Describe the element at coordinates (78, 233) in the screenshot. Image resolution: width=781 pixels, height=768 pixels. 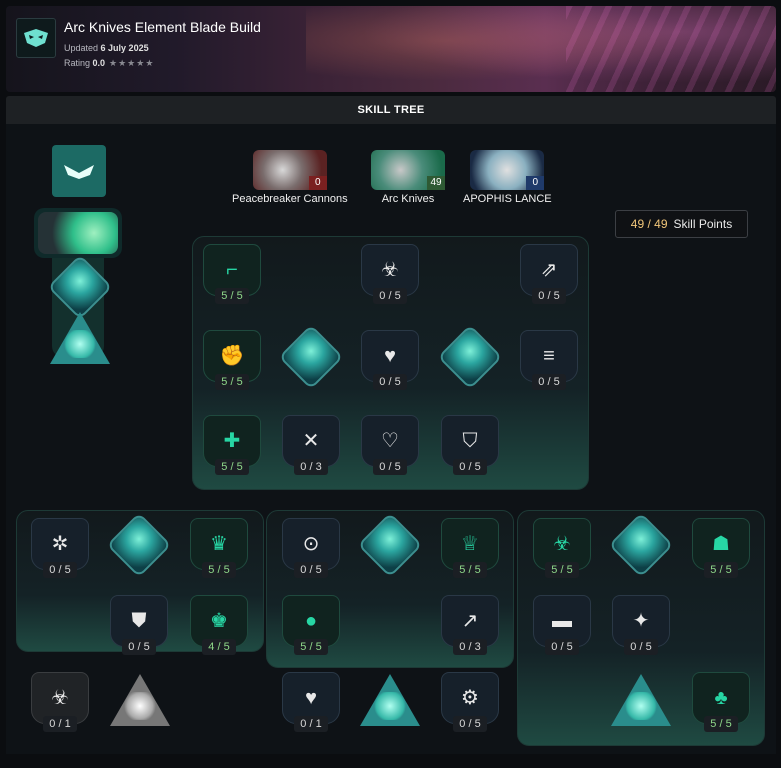
I see `action-skill-slot` at that location.